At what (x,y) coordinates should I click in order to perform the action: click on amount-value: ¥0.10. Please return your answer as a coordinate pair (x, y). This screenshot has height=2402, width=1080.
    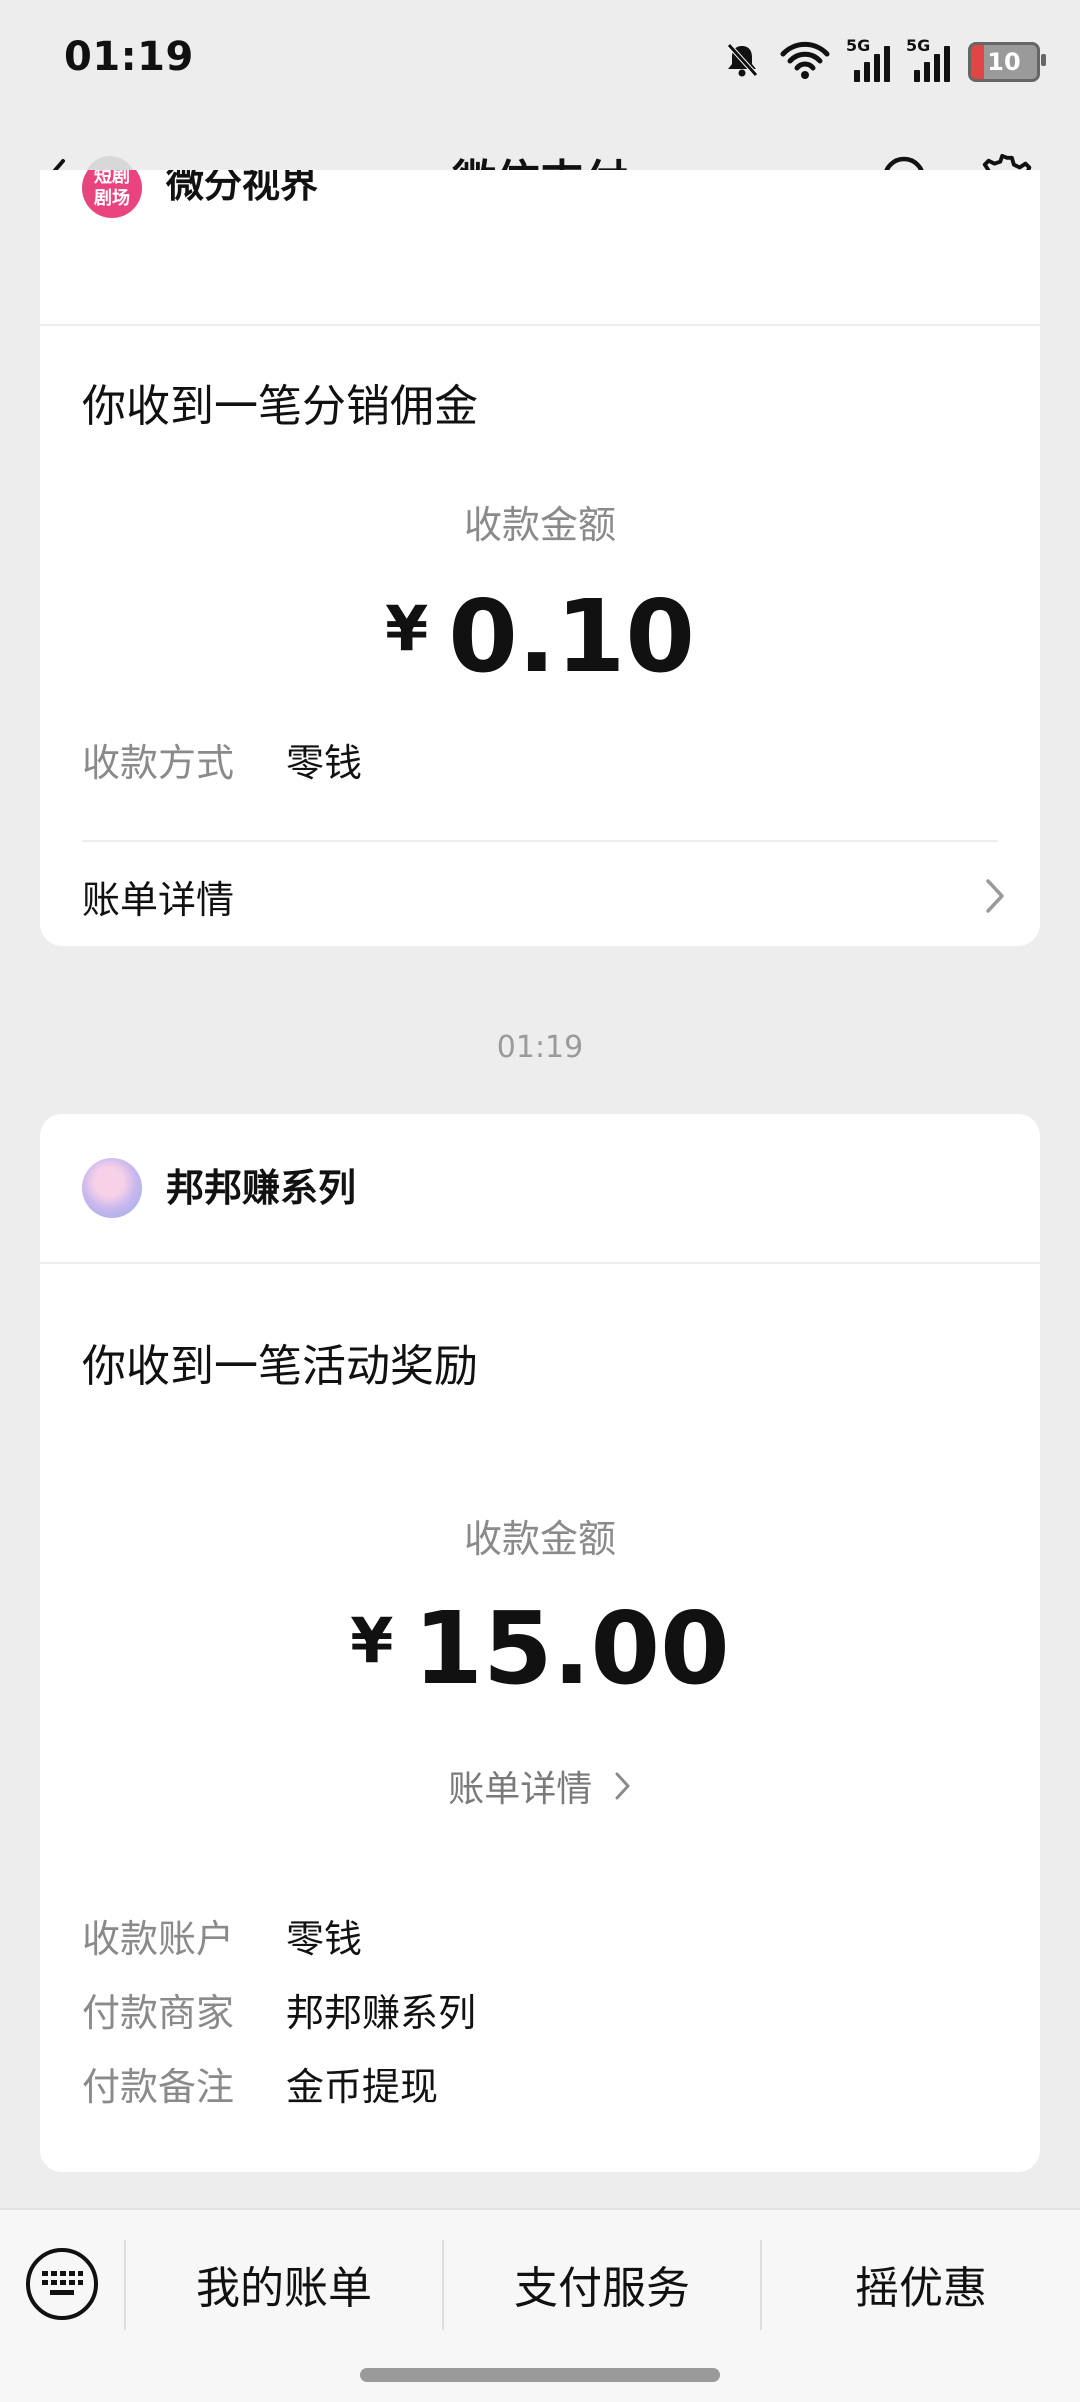
    Looking at the image, I should click on (540, 636).